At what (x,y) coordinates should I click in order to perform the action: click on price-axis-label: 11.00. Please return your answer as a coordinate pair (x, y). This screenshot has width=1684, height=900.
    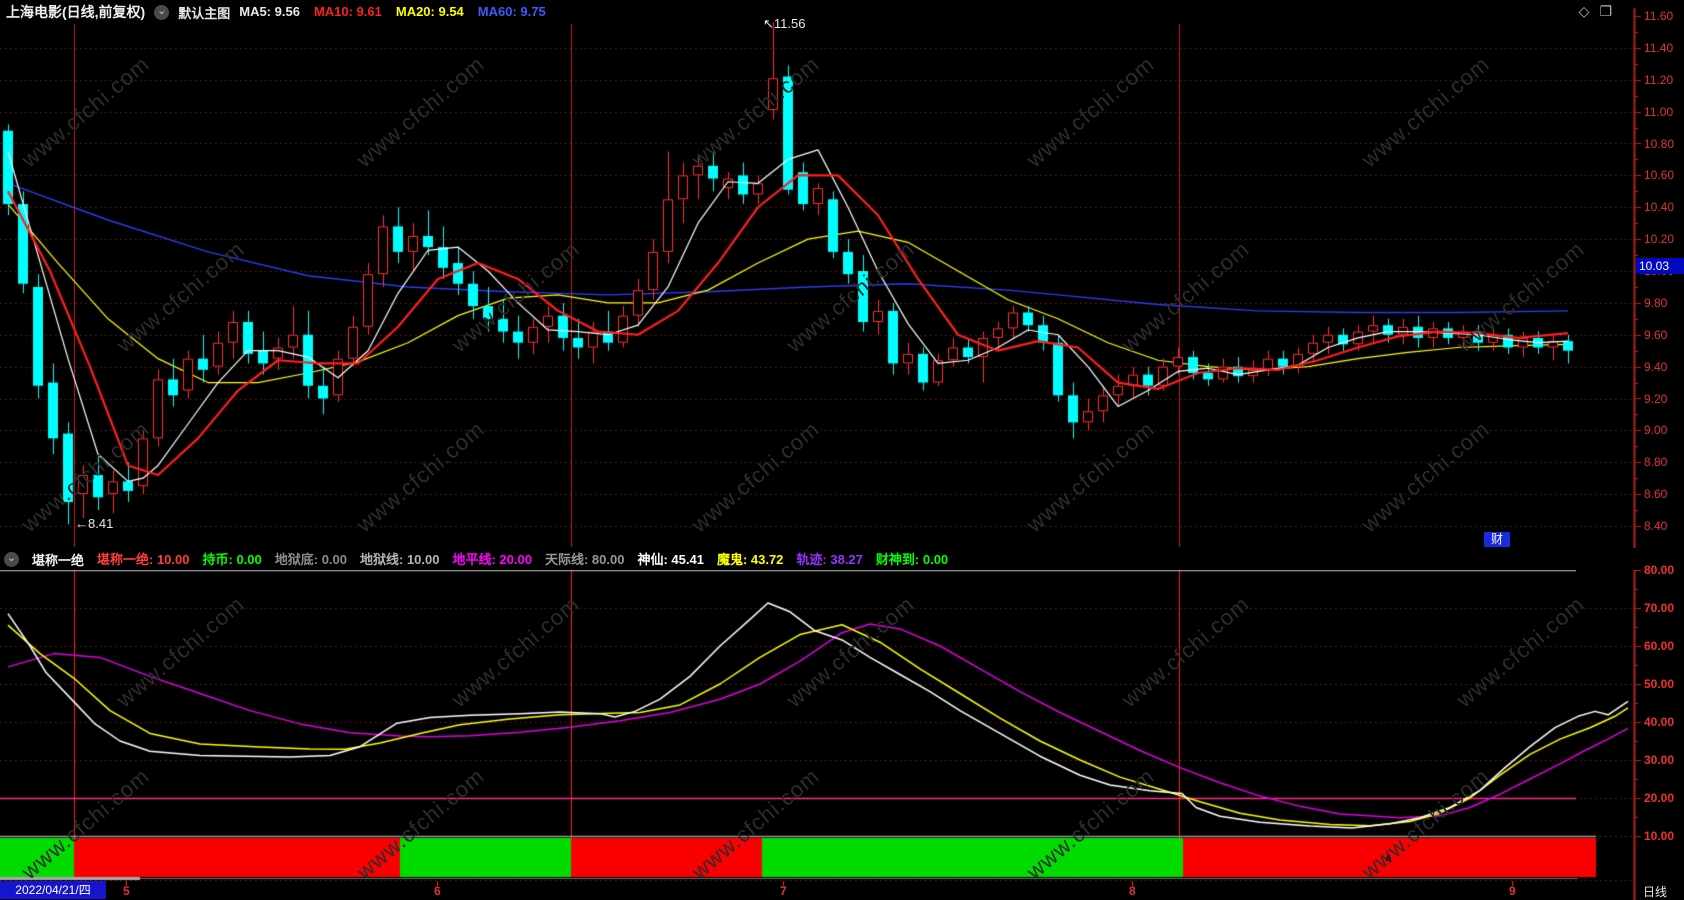
    Looking at the image, I should click on (1659, 111).